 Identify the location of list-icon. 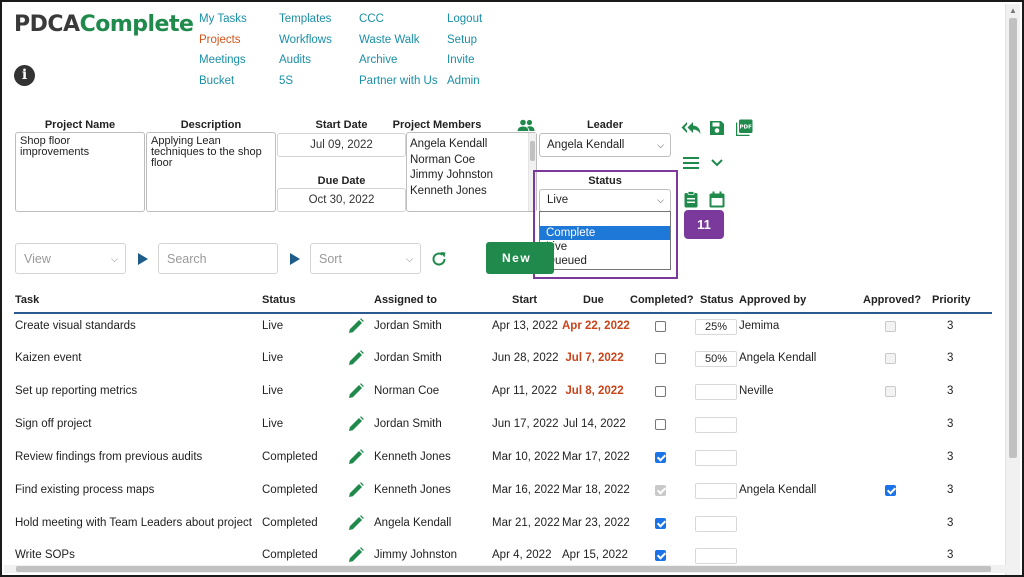
(691, 163).